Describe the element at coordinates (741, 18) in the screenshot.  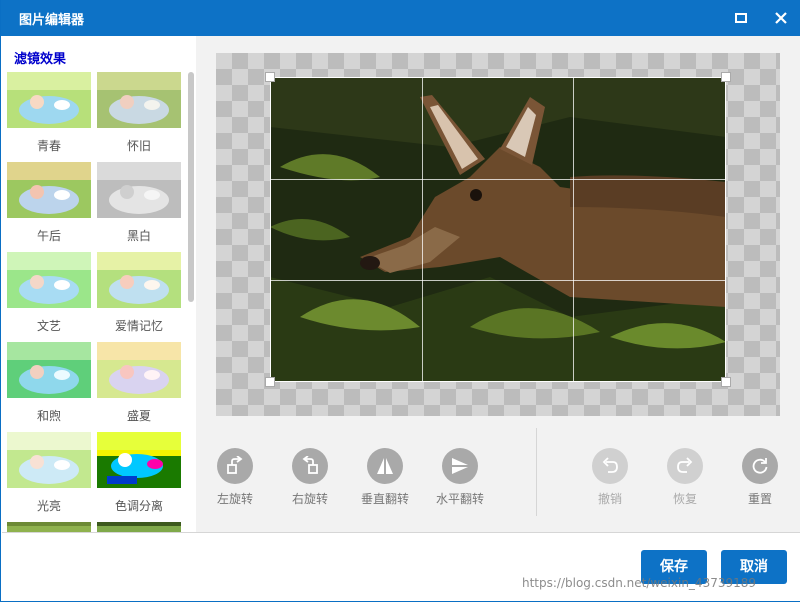
I see `maximize-icon` at that location.